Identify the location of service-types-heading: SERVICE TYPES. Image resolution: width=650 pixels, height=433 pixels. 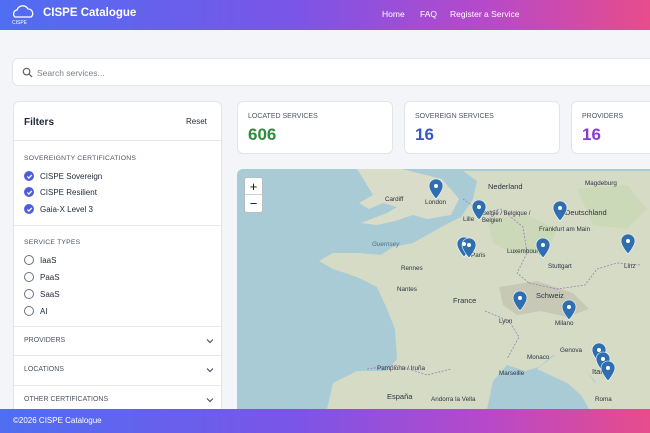
(52, 242).